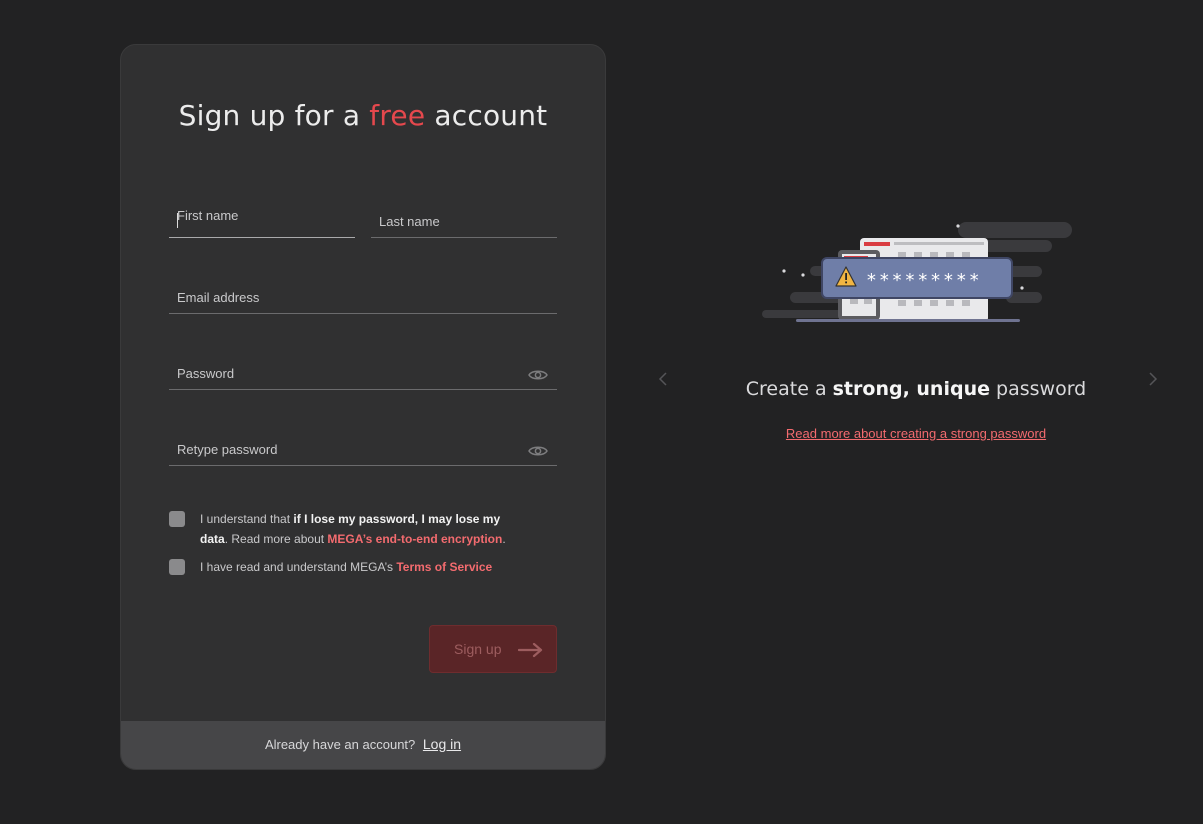 This screenshot has width=1203, height=824. Describe the element at coordinates (916, 389) in the screenshot. I see `slide-title: Create a strong, unique password` at that location.